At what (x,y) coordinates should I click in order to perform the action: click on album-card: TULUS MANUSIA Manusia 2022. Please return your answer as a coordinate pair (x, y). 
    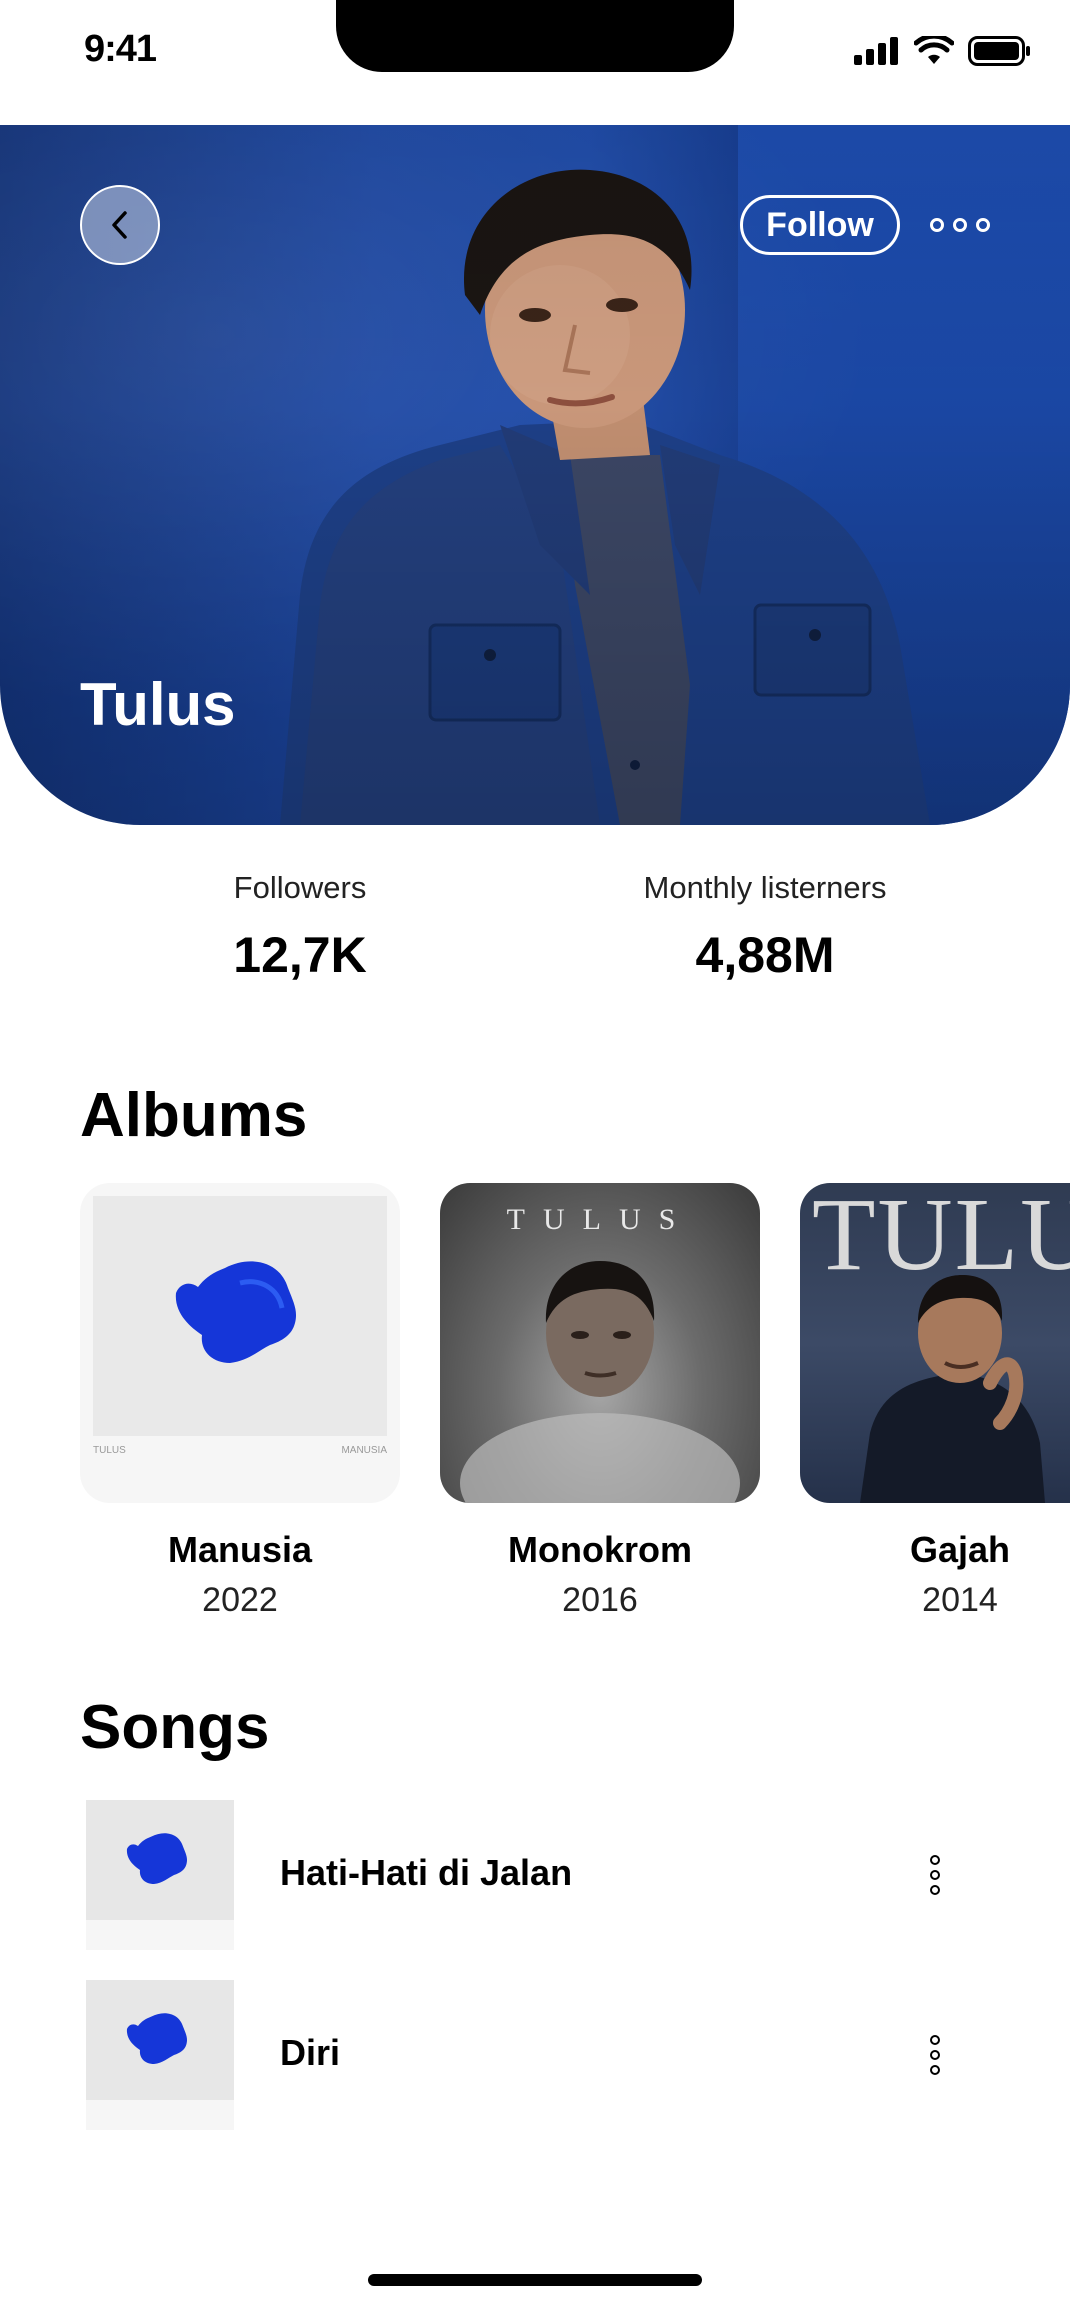
    Looking at the image, I should click on (240, 1401).